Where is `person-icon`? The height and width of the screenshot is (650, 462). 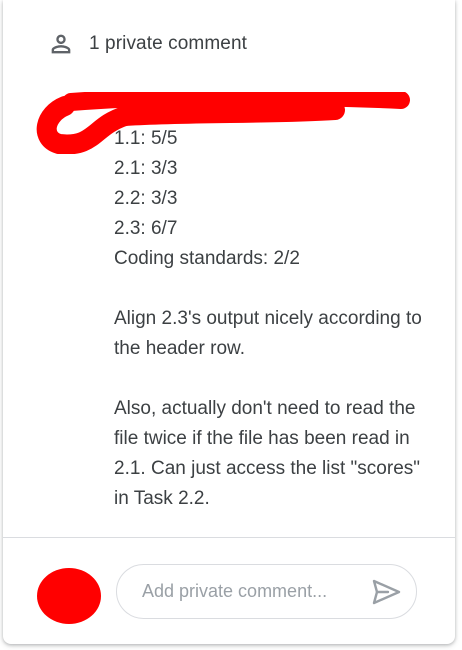 person-icon is located at coordinates (61, 44).